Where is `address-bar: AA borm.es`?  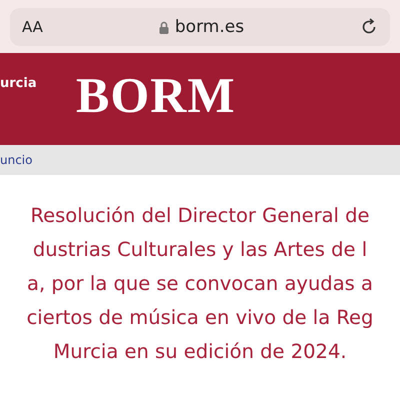 address-bar: AA borm.es is located at coordinates (200, 27).